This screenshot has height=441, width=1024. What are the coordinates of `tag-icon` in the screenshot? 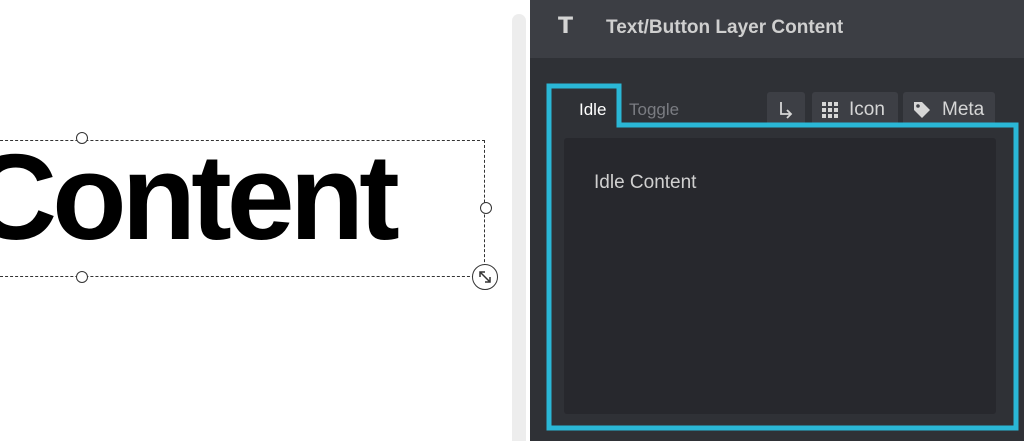 It's located at (922, 109).